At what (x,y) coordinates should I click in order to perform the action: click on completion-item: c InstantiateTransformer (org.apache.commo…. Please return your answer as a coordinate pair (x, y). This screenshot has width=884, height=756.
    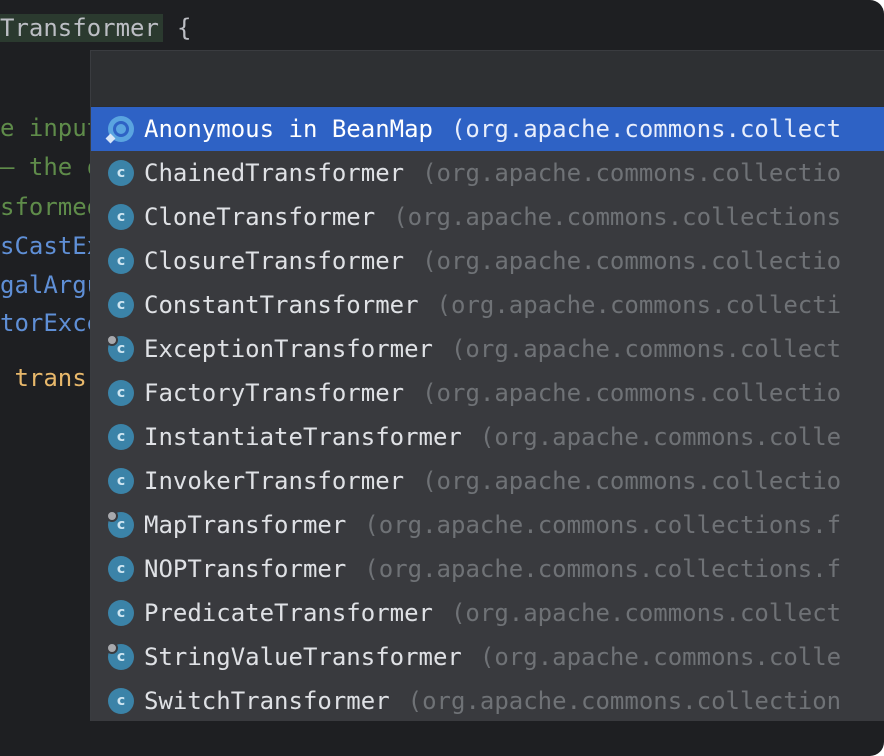
    Looking at the image, I should click on (487, 437).